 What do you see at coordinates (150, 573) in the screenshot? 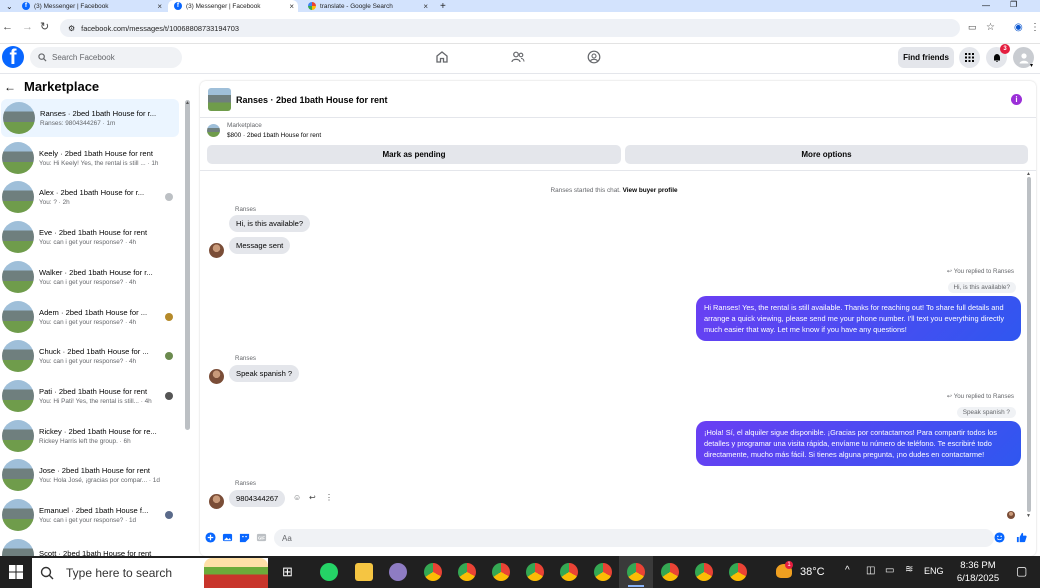
I see `taskbar-search-box: Type here to search` at bounding box center [150, 573].